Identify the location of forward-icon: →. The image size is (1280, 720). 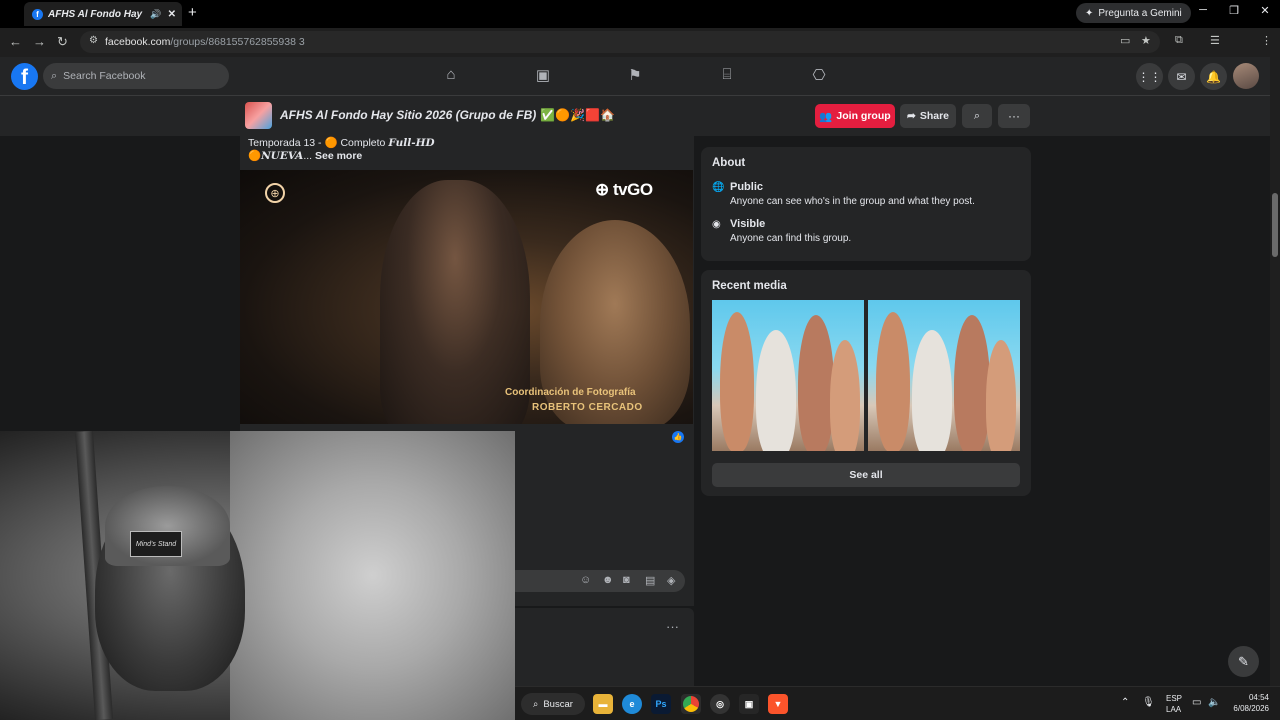
(39, 41).